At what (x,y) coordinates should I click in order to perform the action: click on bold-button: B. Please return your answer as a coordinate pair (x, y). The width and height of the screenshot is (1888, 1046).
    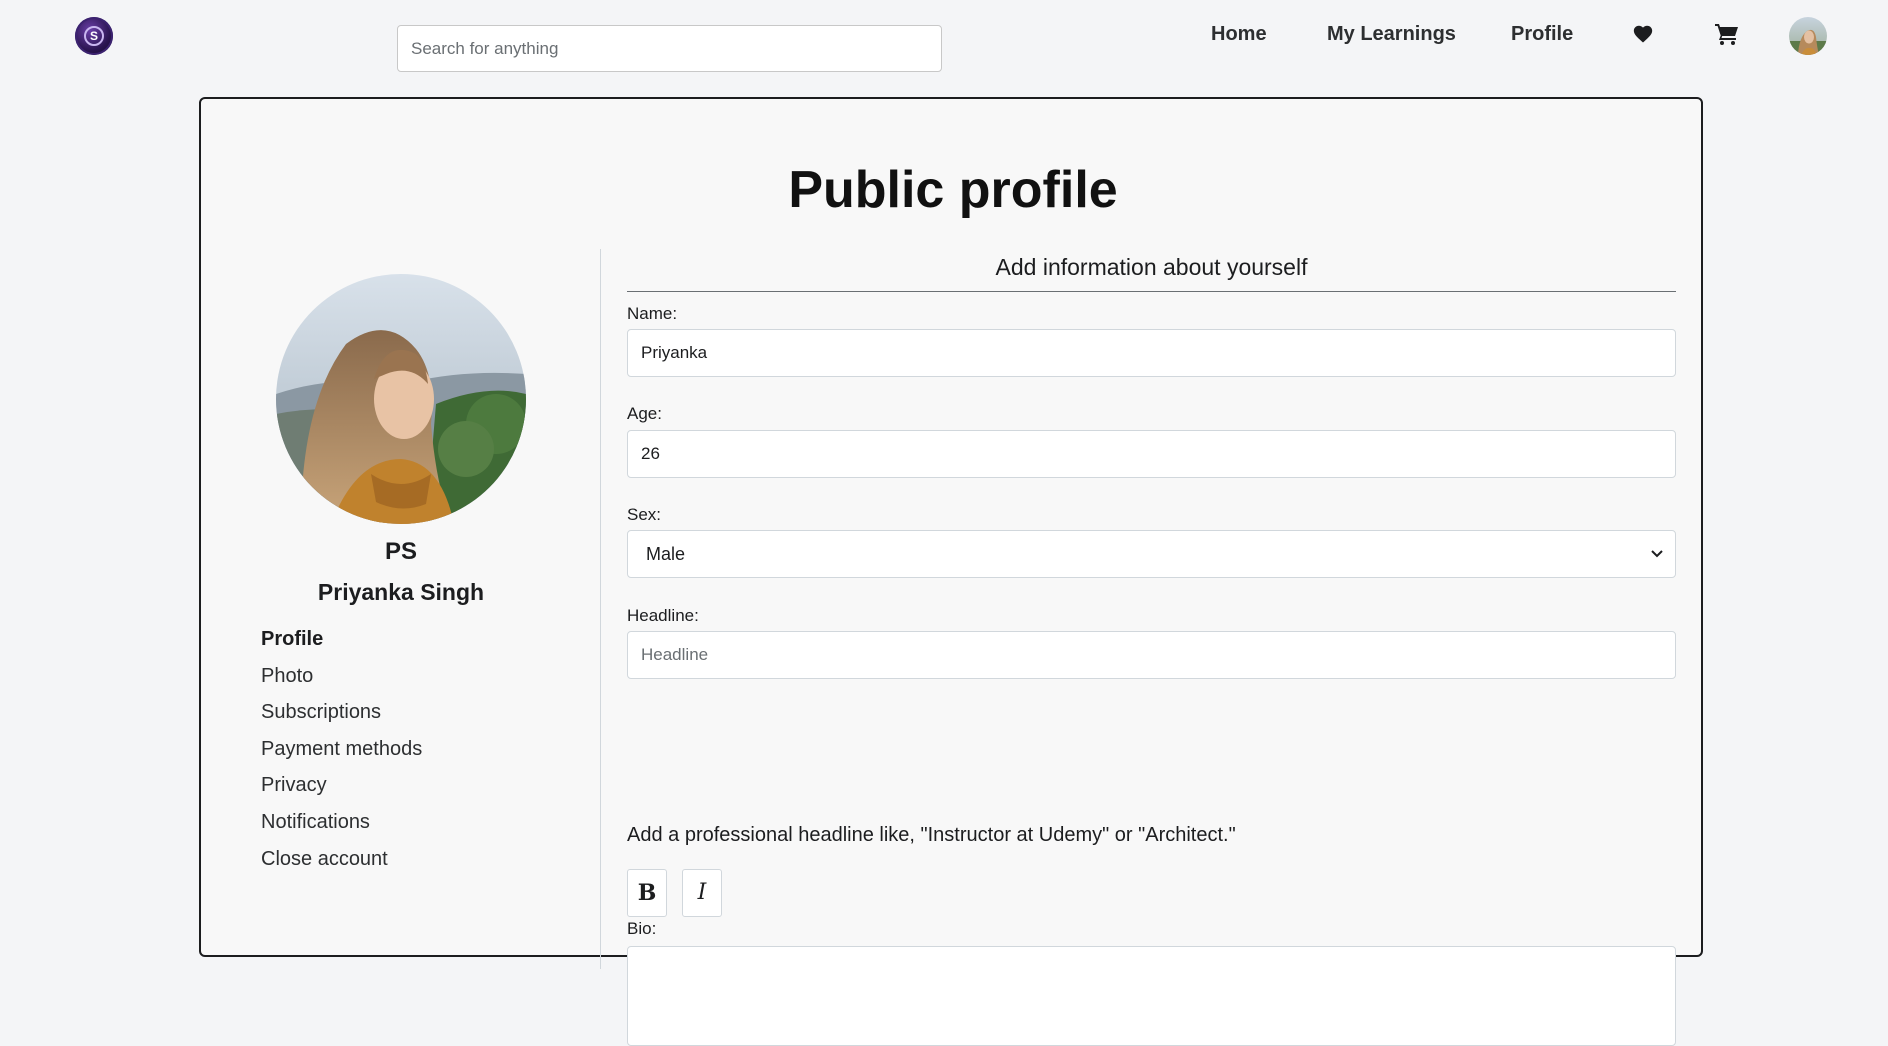
    Looking at the image, I should click on (647, 893).